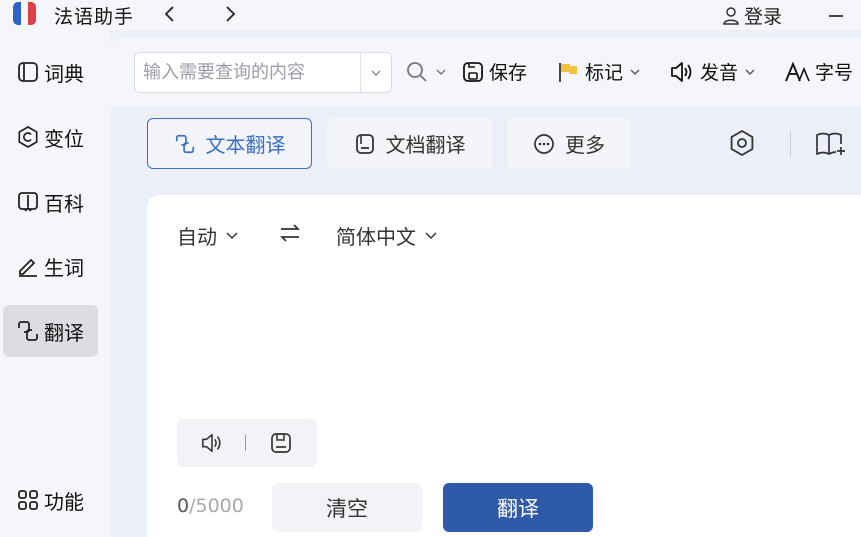 This screenshot has width=861, height=537. I want to click on target-language-label: 简体中文, so click(376, 237).